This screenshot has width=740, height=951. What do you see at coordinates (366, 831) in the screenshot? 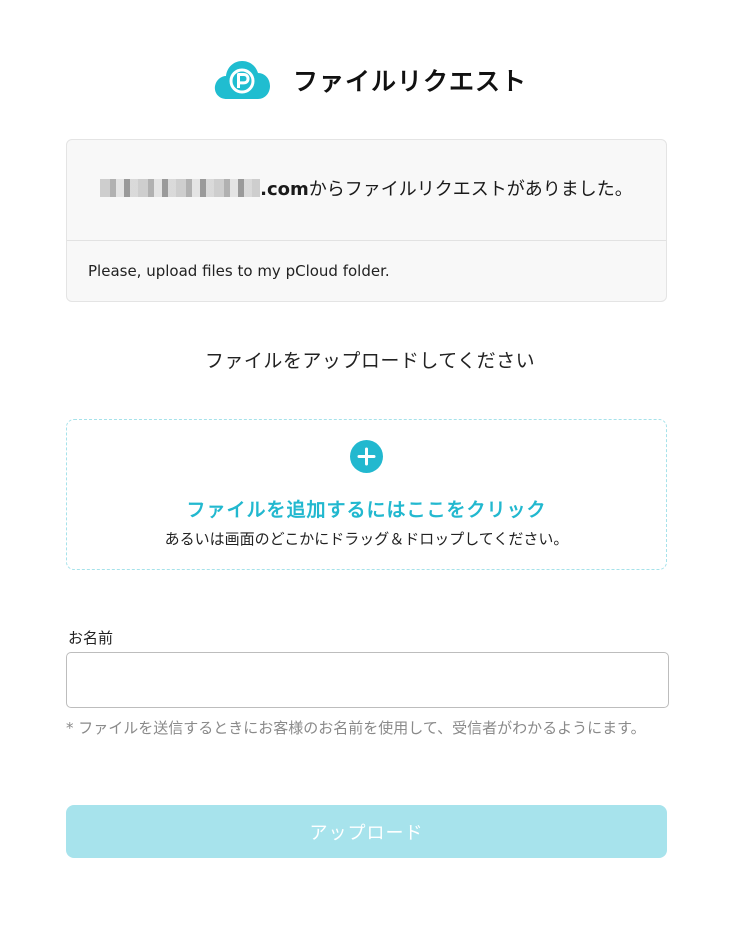
I see `upload-button: アップロード` at bounding box center [366, 831].